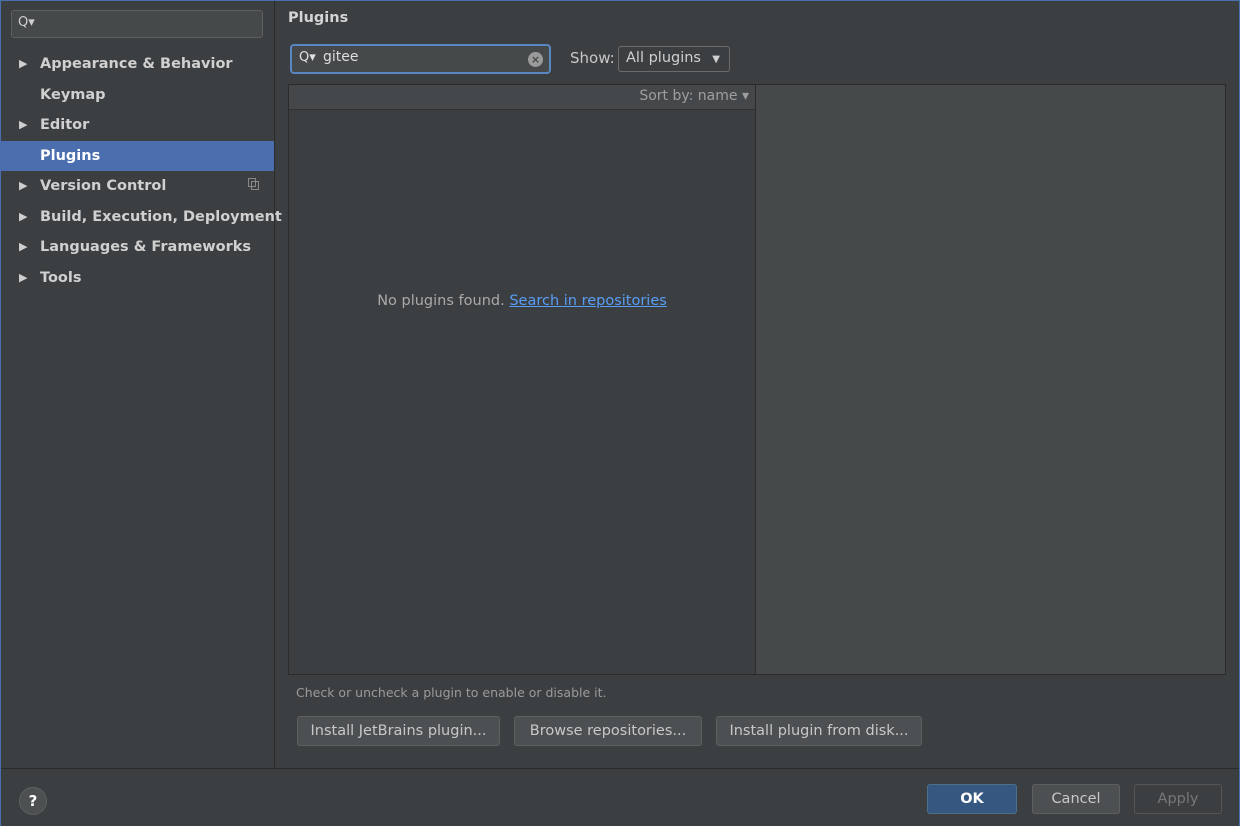  Describe the element at coordinates (103, 186) in the screenshot. I see `sidebar-item-label: Version Control` at that location.